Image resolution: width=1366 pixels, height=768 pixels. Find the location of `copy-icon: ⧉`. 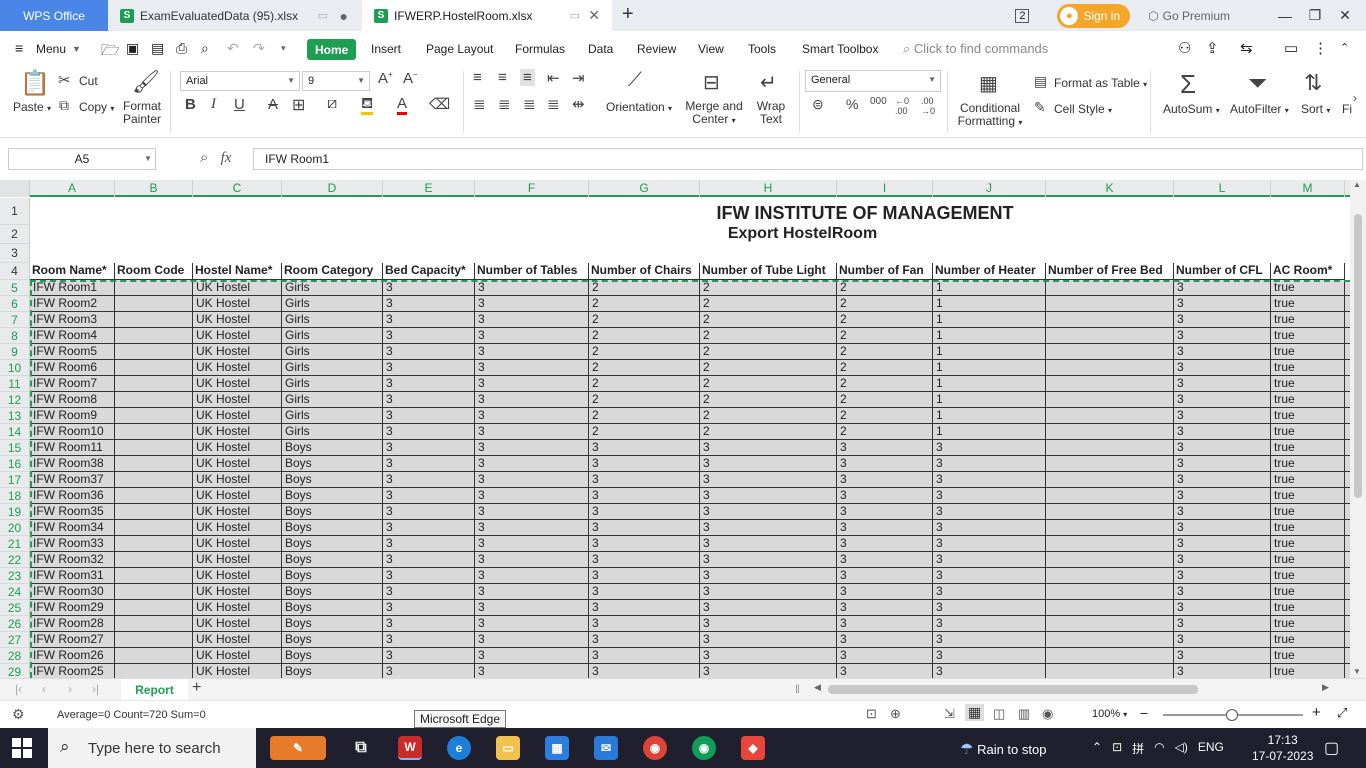

copy-icon: ⧉ is located at coordinates (64, 105).